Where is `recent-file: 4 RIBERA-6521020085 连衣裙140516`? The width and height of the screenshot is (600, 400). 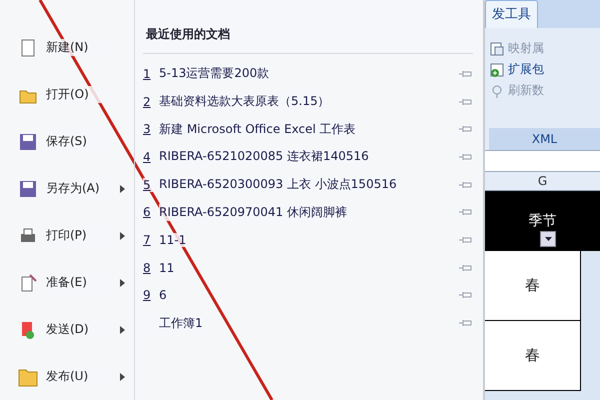 recent-file: 4 RIBERA-6521020085 连衣裙140516 is located at coordinates (308, 157).